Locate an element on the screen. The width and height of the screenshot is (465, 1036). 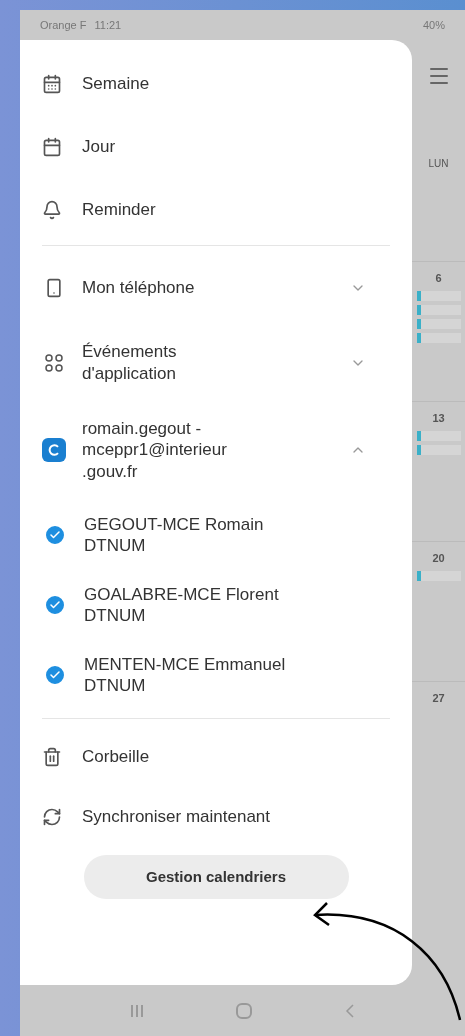
recent-apps-icon is located at coordinates (136, 1010).